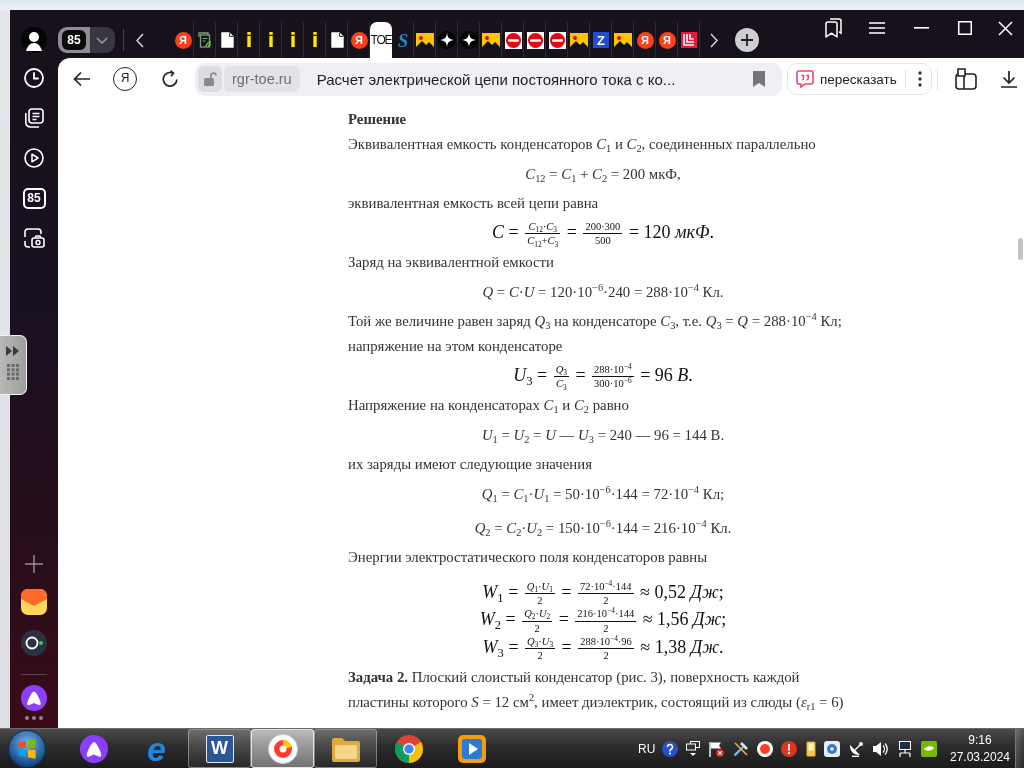  I want to click on tab: S, so click(403, 40).